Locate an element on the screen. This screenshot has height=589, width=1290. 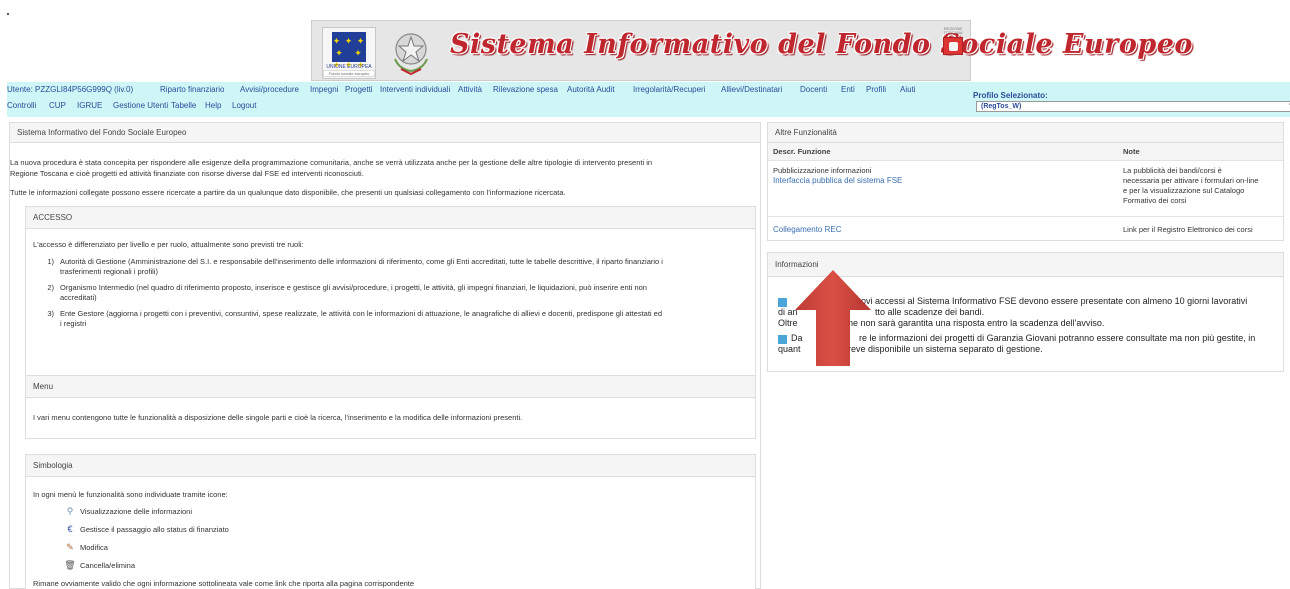
link-interfaccia-pubblica: Interfaccia pubblica del sistema FSE is located at coordinates (837, 181).